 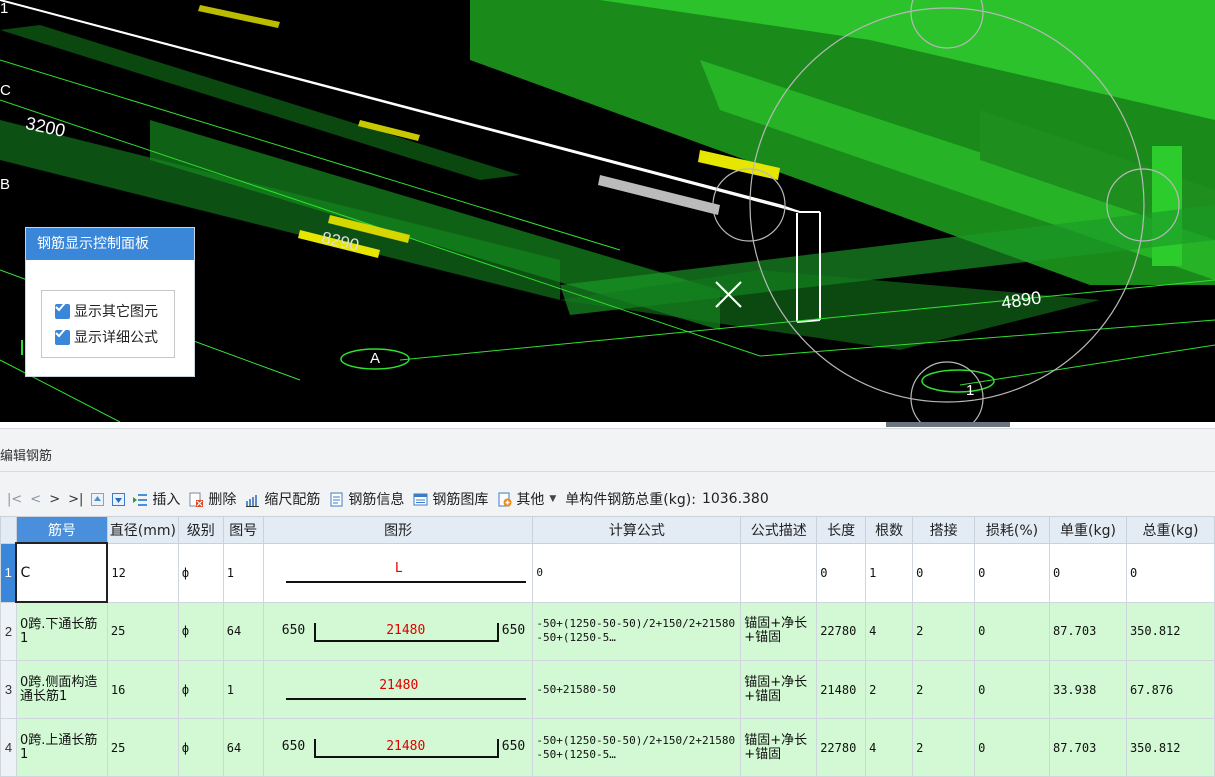 I want to click on column-header-figure-no: 图号, so click(x=243, y=530).